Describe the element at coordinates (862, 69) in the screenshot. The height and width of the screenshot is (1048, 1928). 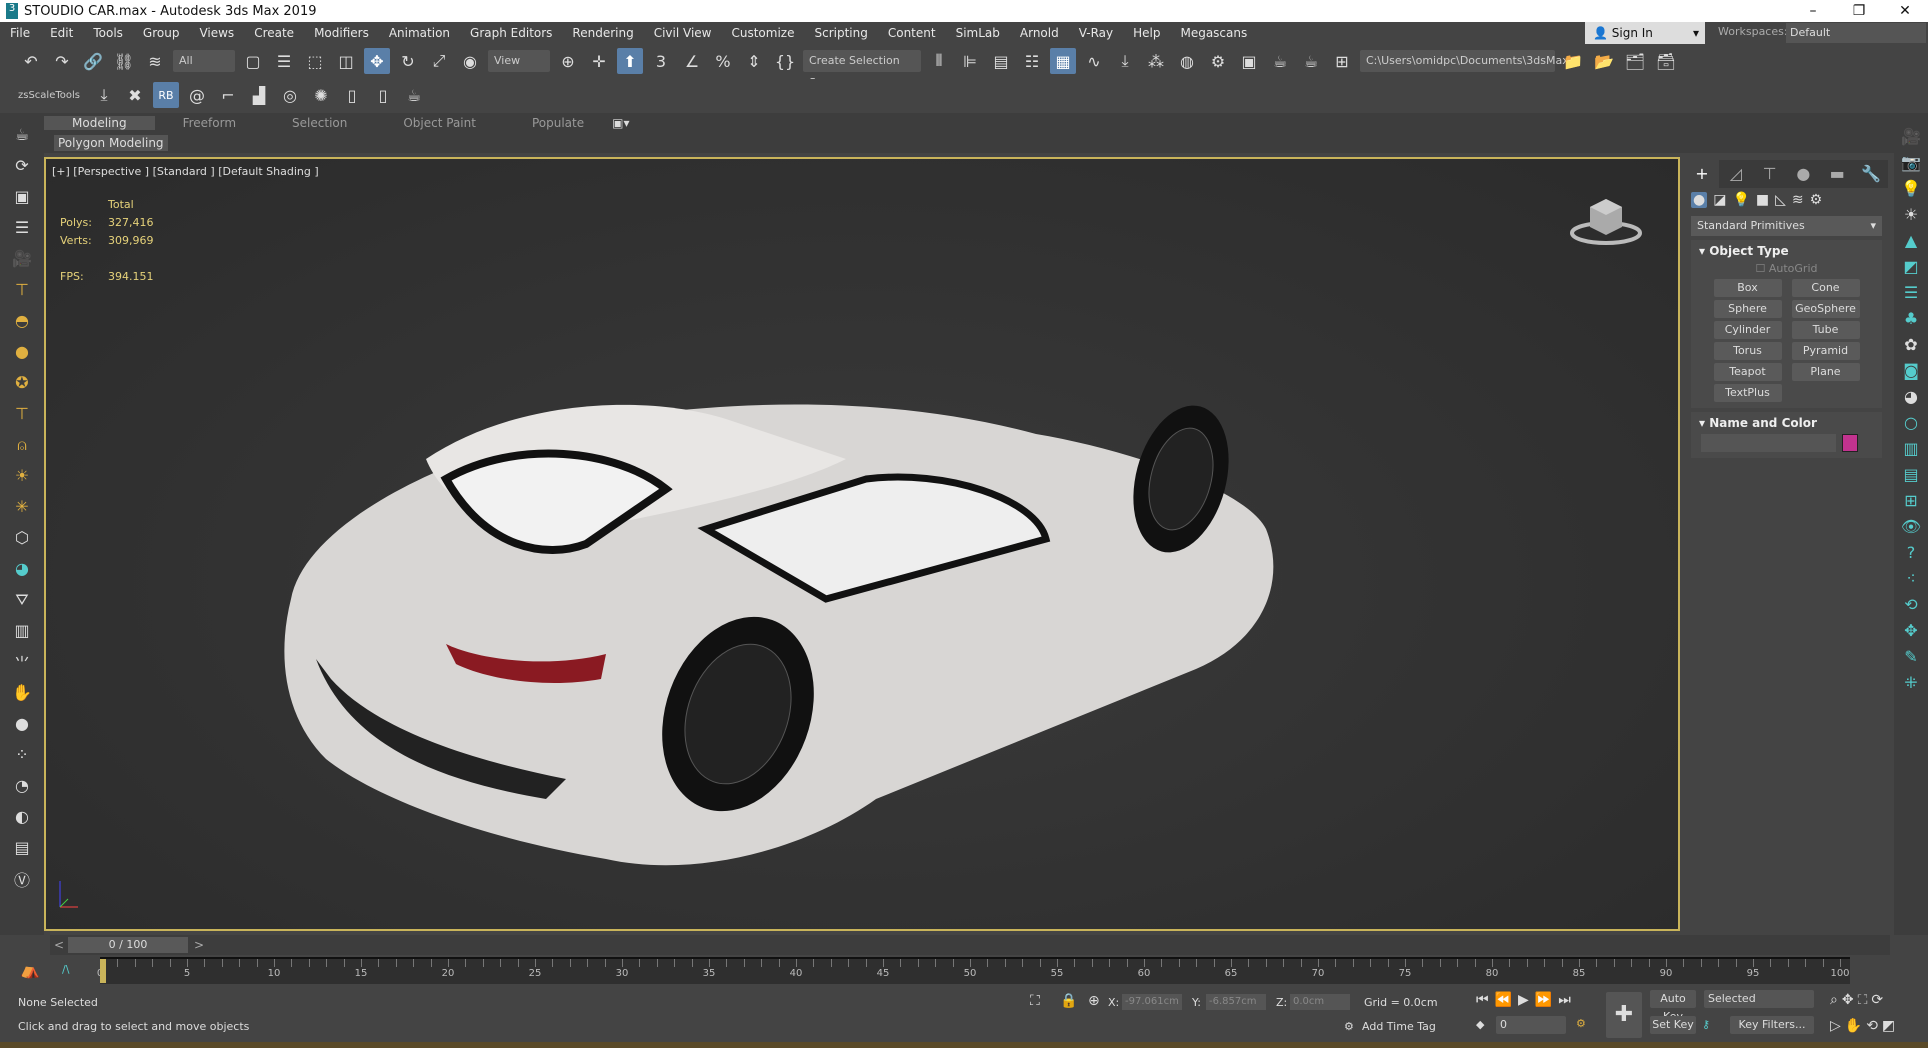
I see `named-selection-dropdown: Create Selection Se` at that location.